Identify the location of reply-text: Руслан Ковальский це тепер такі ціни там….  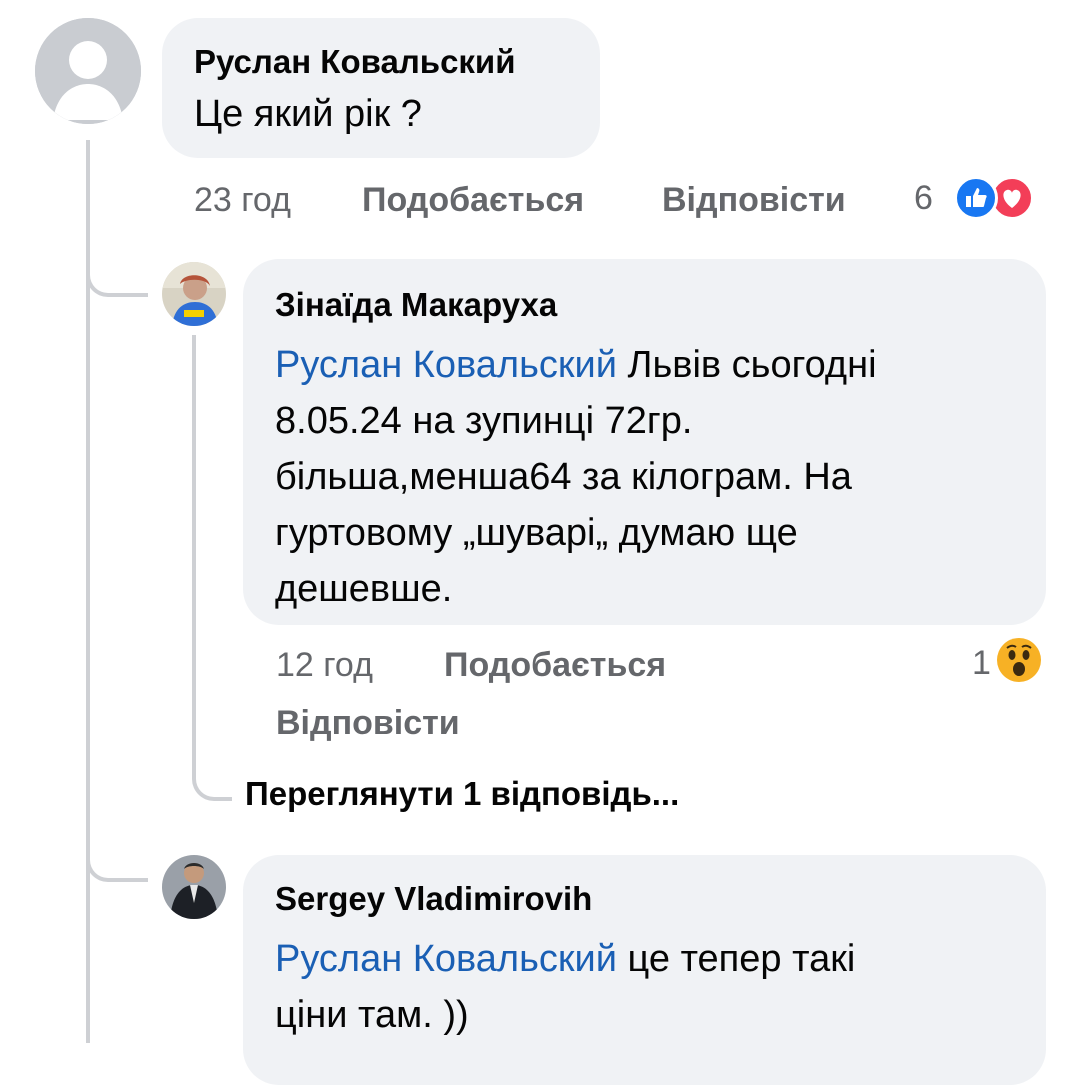
(565, 987).